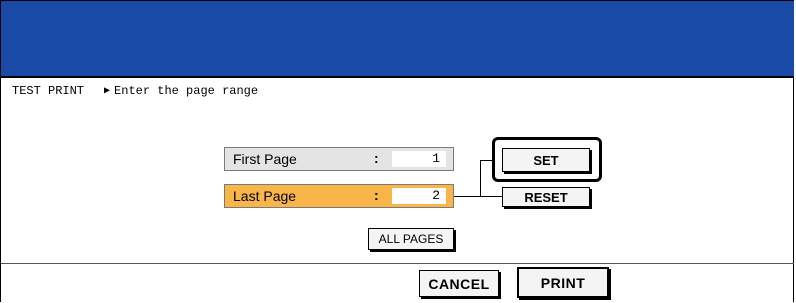  What do you see at coordinates (397, 263) in the screenshot?
I see `divider` at bounding box center [397, 263].